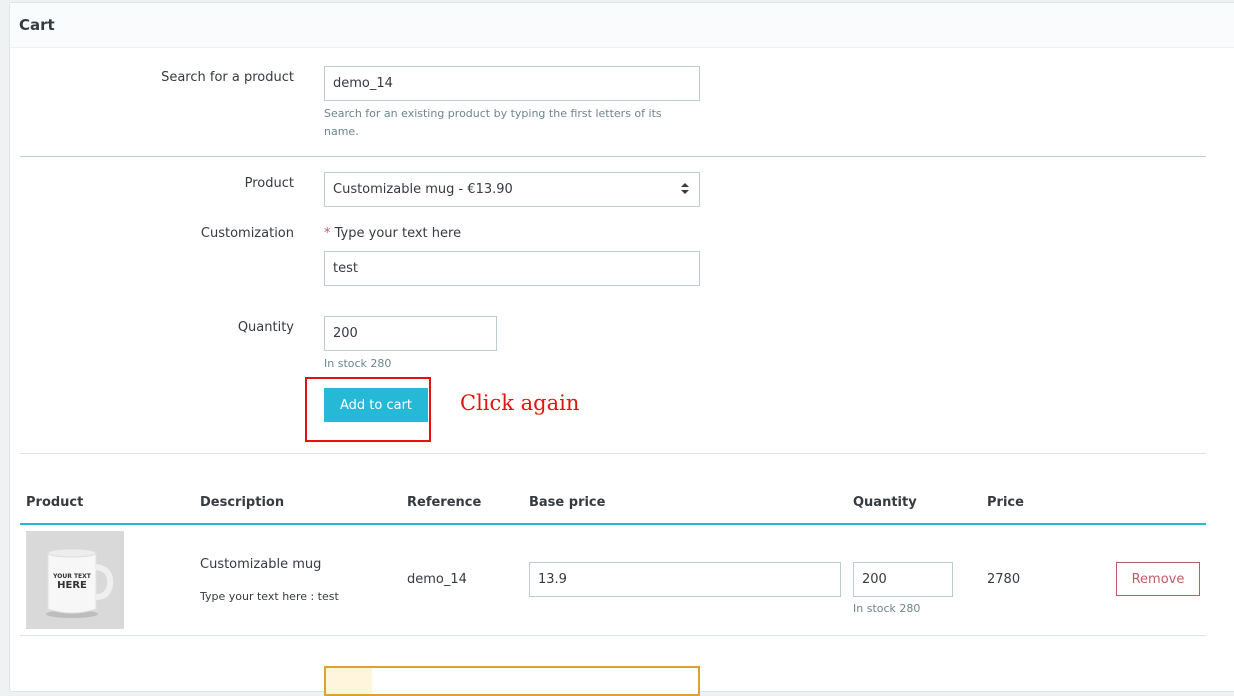 This screenshot has width=1234, height=696. Describe the element at coordinates (72, 585) in the screenshot. I see `mug-text-2: HERE` at that location.